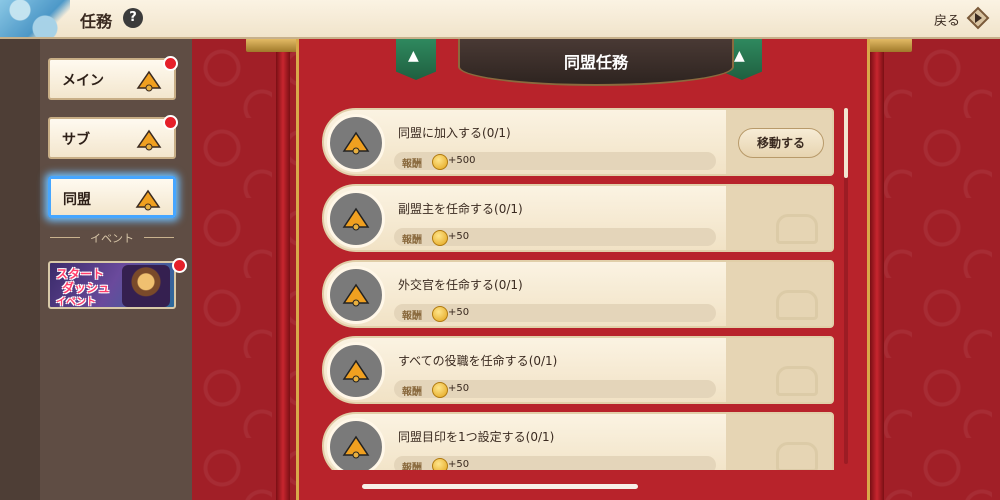 This screenshot has height=500, width=1000. What do you see at coordinates (112, 197) in the screenshot?
I see `tab-alliance: 同盟` at bounding box center [112, 197].